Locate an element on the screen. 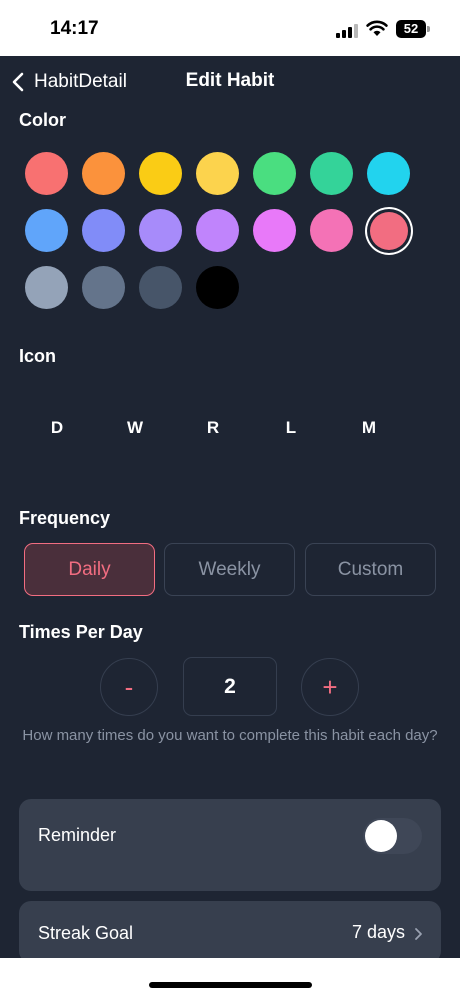 The image size is (460, 999). chevron-right-icon is located at coordinates (418, 934).